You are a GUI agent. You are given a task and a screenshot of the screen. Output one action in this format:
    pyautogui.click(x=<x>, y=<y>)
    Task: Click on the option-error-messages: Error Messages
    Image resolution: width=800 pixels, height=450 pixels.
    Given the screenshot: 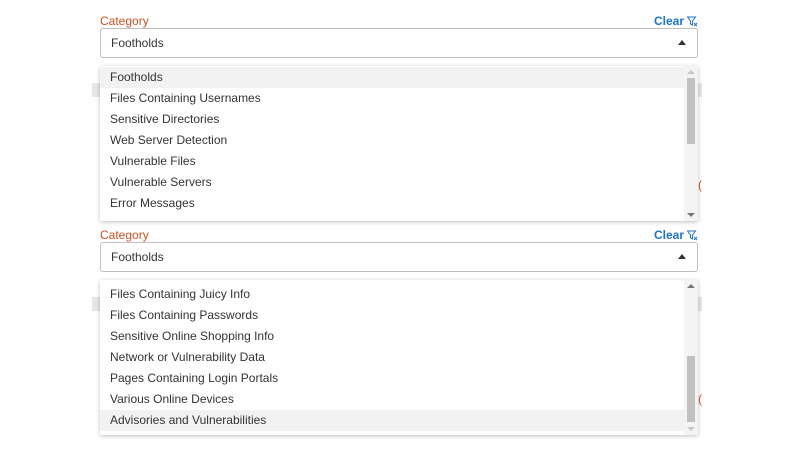 What is the action you would take?
    pyautogui.click(x=392, y=203)
    